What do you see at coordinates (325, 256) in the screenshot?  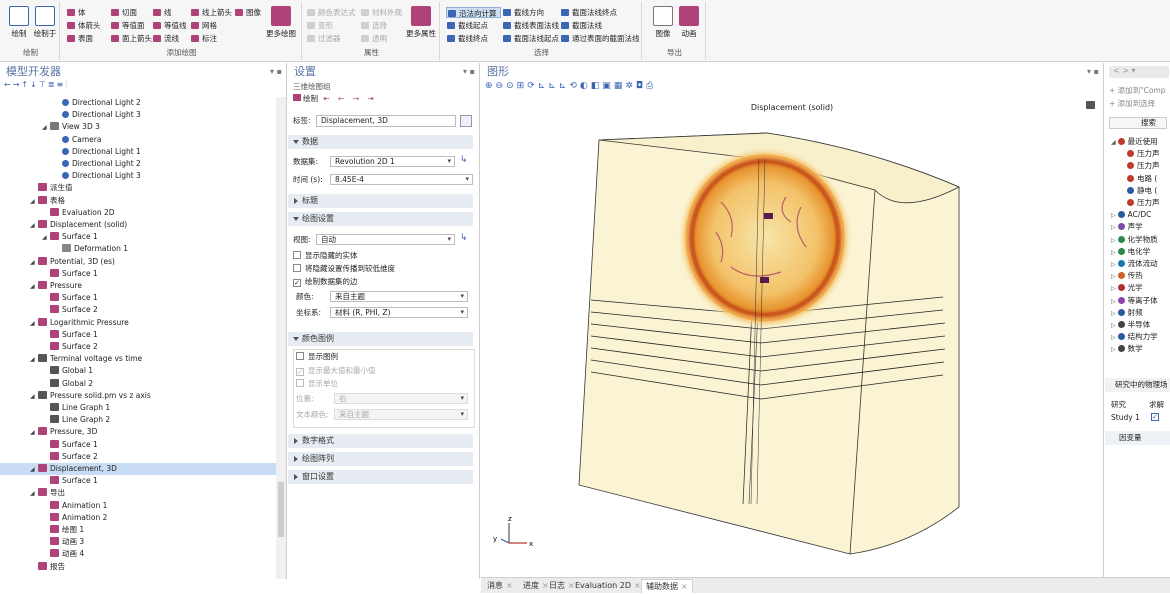 I see `show-hidden-checkbox: 显示隐藏的实体` at bounding box center [325, 256].